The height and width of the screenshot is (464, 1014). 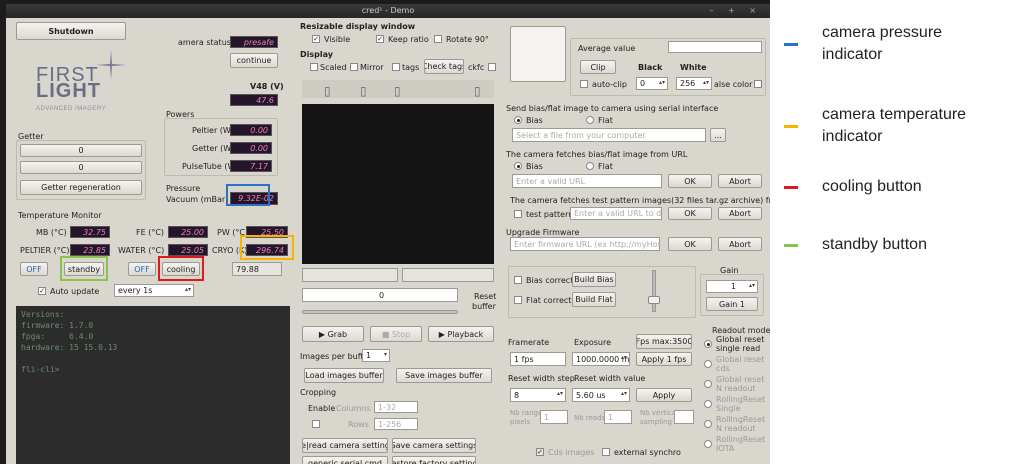 I want to click on black-spinbox: 0 ▴▾, so click(x=652, y=83).